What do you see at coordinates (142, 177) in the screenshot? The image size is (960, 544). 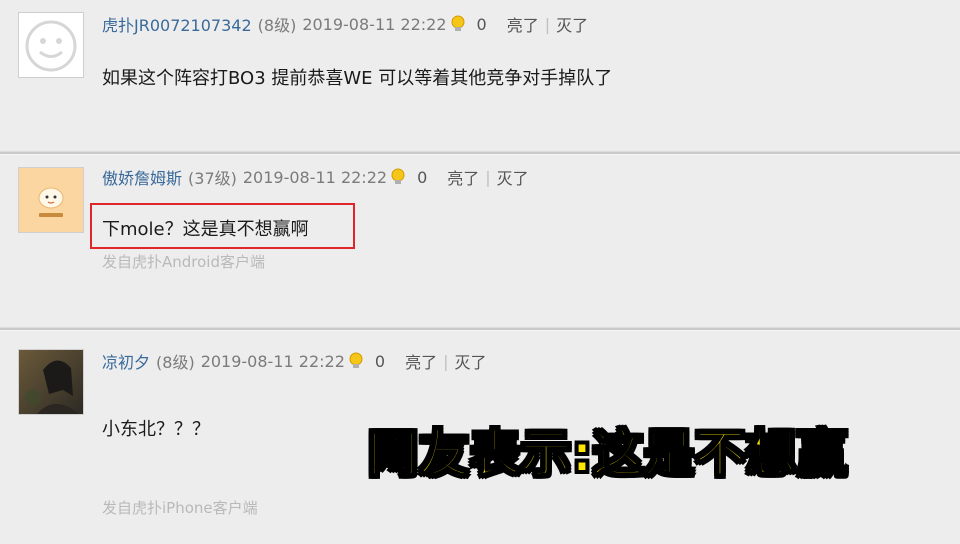 I see `username-link: 傲娇詹姆斯` at bounding box center [142, 177].